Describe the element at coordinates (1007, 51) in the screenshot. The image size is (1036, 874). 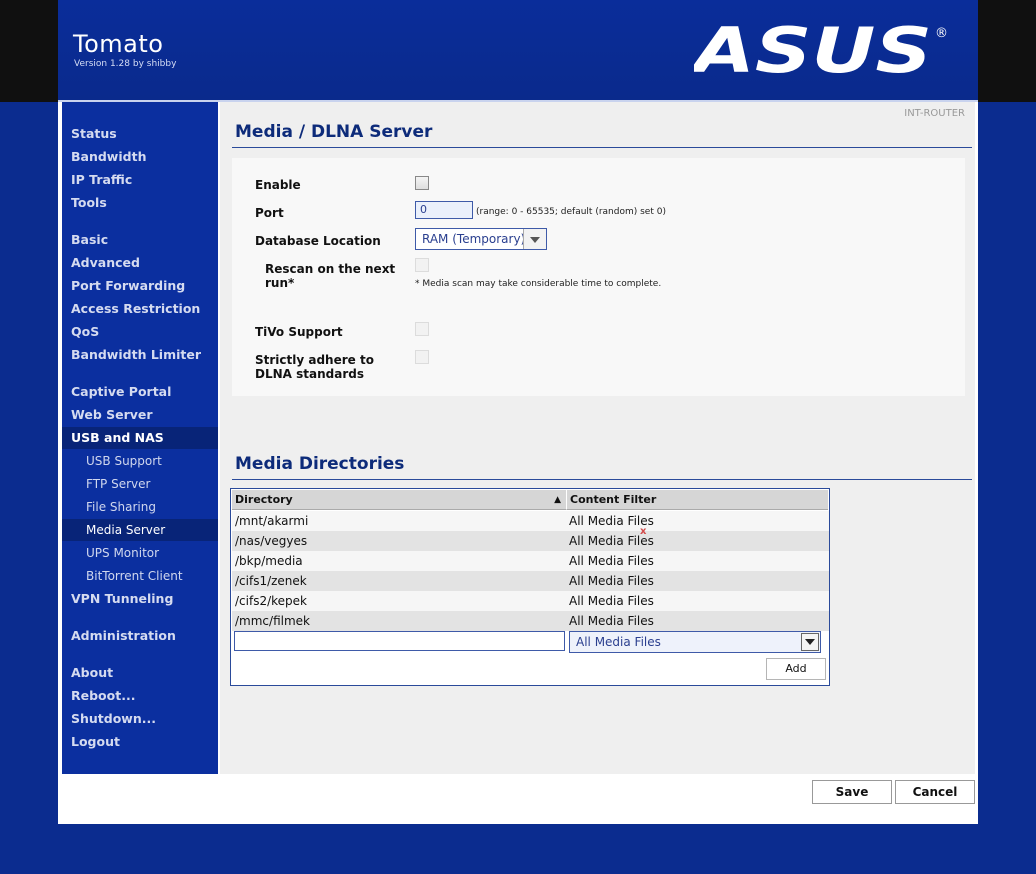
I see `right-dark-band` at that location.